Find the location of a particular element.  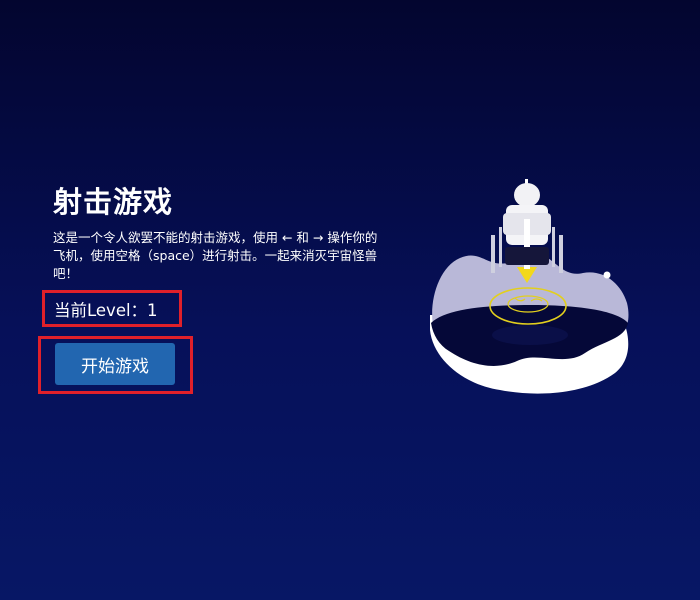

rocket-illustration-icon is located at coordinates (529, 286).